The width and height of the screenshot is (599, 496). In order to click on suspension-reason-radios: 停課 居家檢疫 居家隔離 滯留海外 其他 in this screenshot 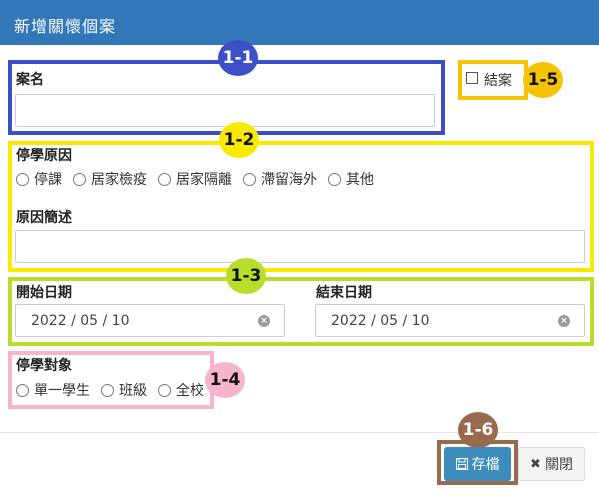, I will do `click(200, 179)`.